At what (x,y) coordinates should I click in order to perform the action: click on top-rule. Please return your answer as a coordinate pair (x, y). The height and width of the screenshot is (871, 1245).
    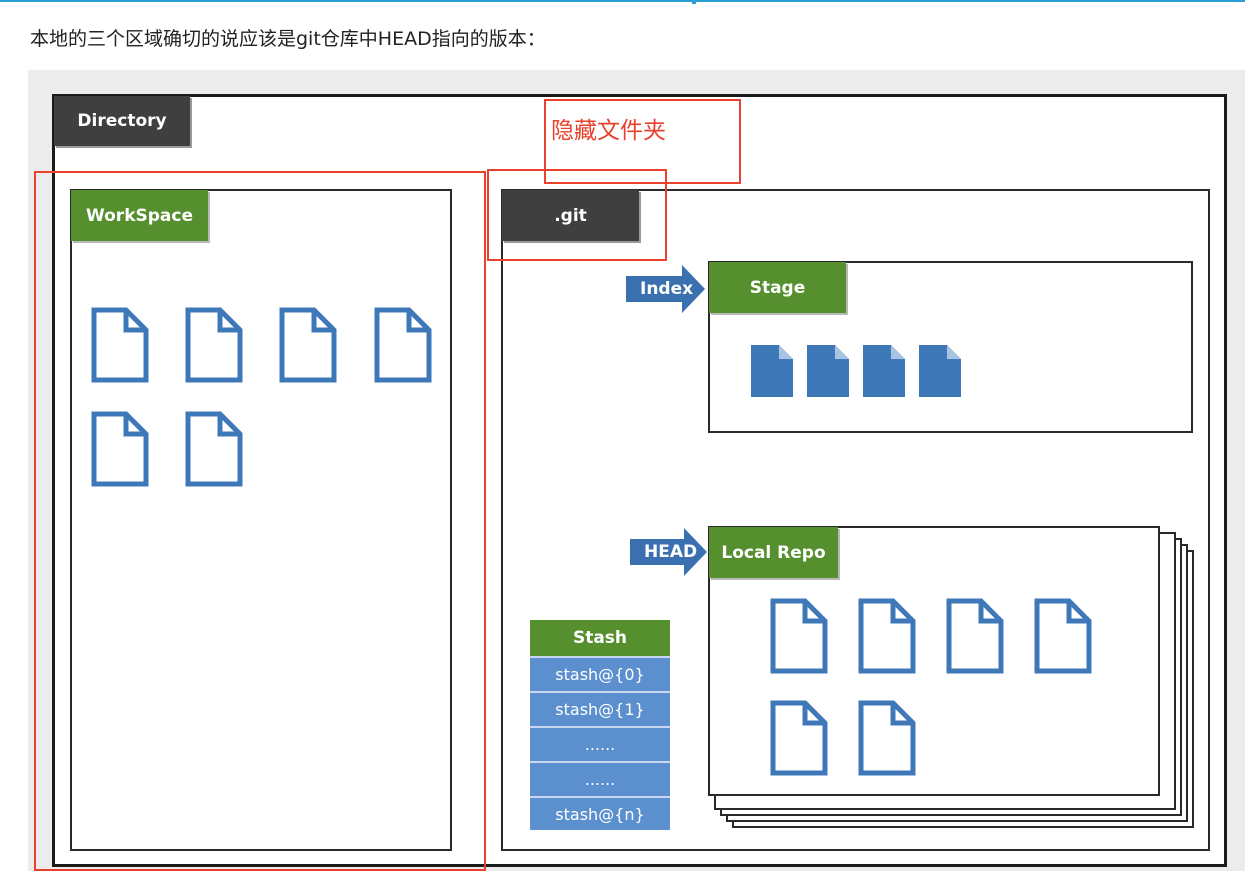
    Looking at the image, I should click on (622, 1).